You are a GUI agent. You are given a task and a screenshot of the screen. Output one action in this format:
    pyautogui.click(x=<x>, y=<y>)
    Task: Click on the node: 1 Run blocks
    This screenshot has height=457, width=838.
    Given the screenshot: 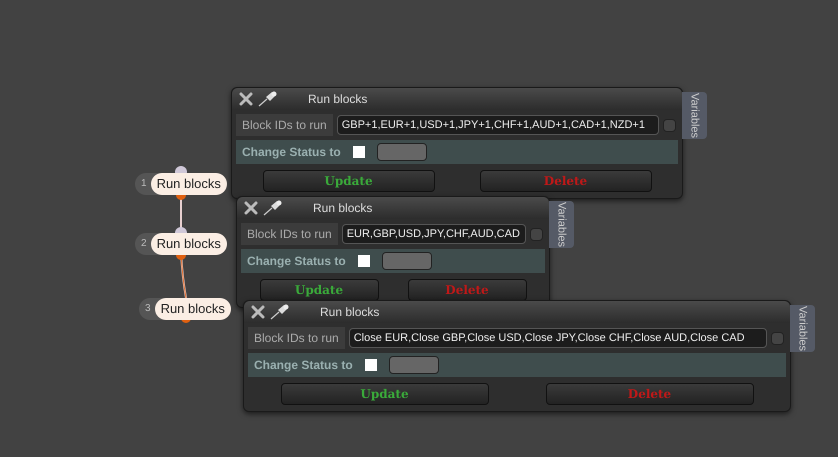 What is the action you would take?
    pyautogui.click(x=181, y=183)
    